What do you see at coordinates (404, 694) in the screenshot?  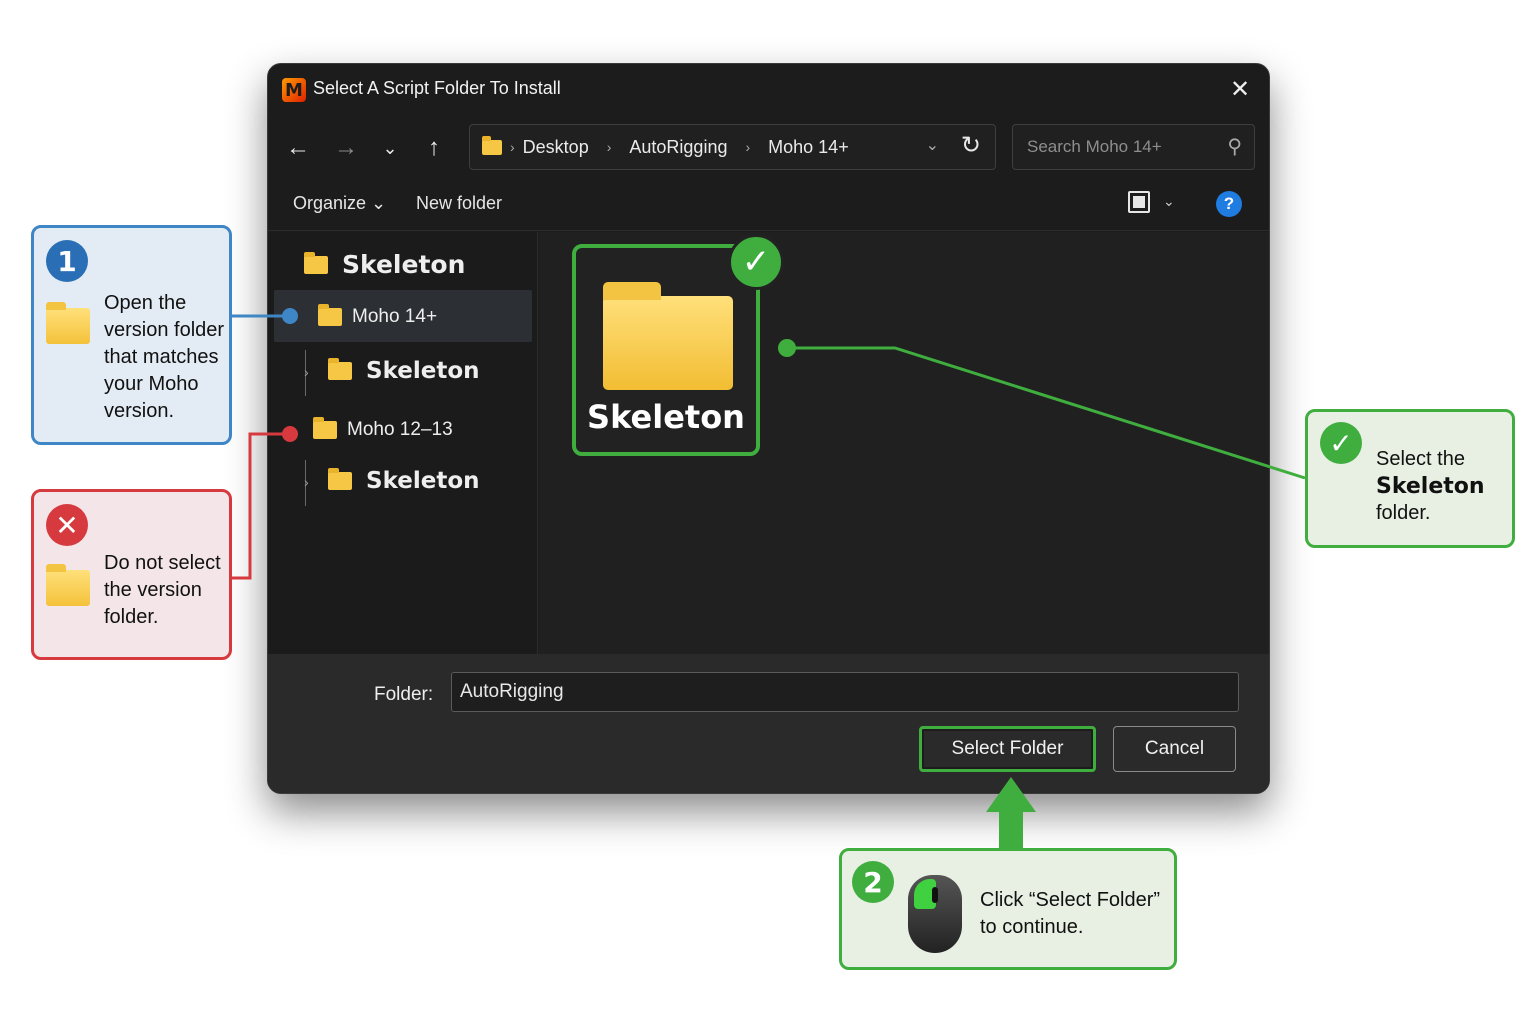 I see `folder-field-label: Folder:` at bounding box center [404, 694].